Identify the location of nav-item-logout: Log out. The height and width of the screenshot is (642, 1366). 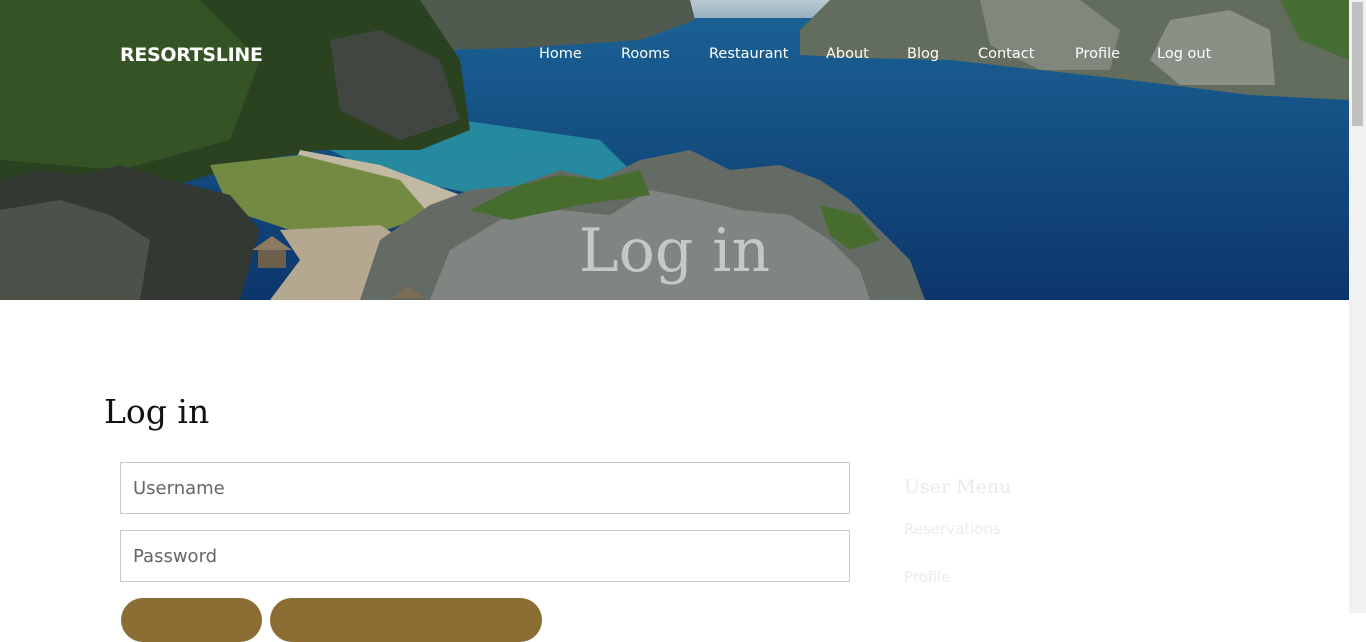
(1184, 54).